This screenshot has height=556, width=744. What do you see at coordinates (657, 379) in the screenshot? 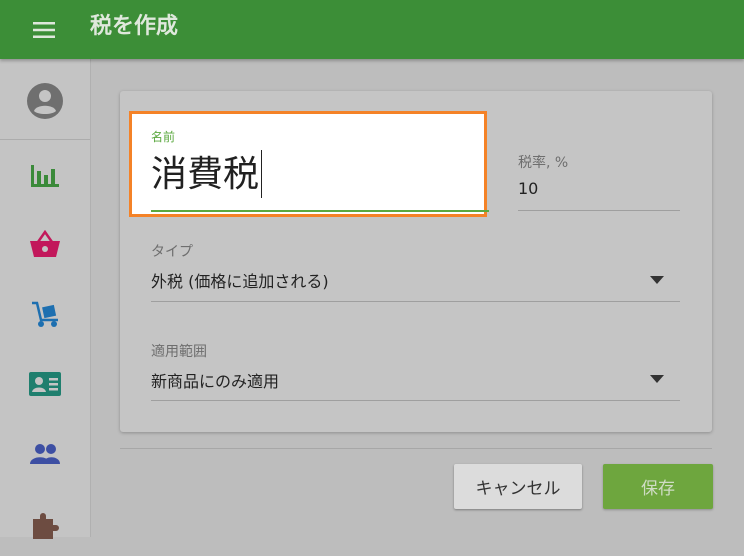
I see `scope-dropdown-arrow-icon` at bounding box center [657, 379].